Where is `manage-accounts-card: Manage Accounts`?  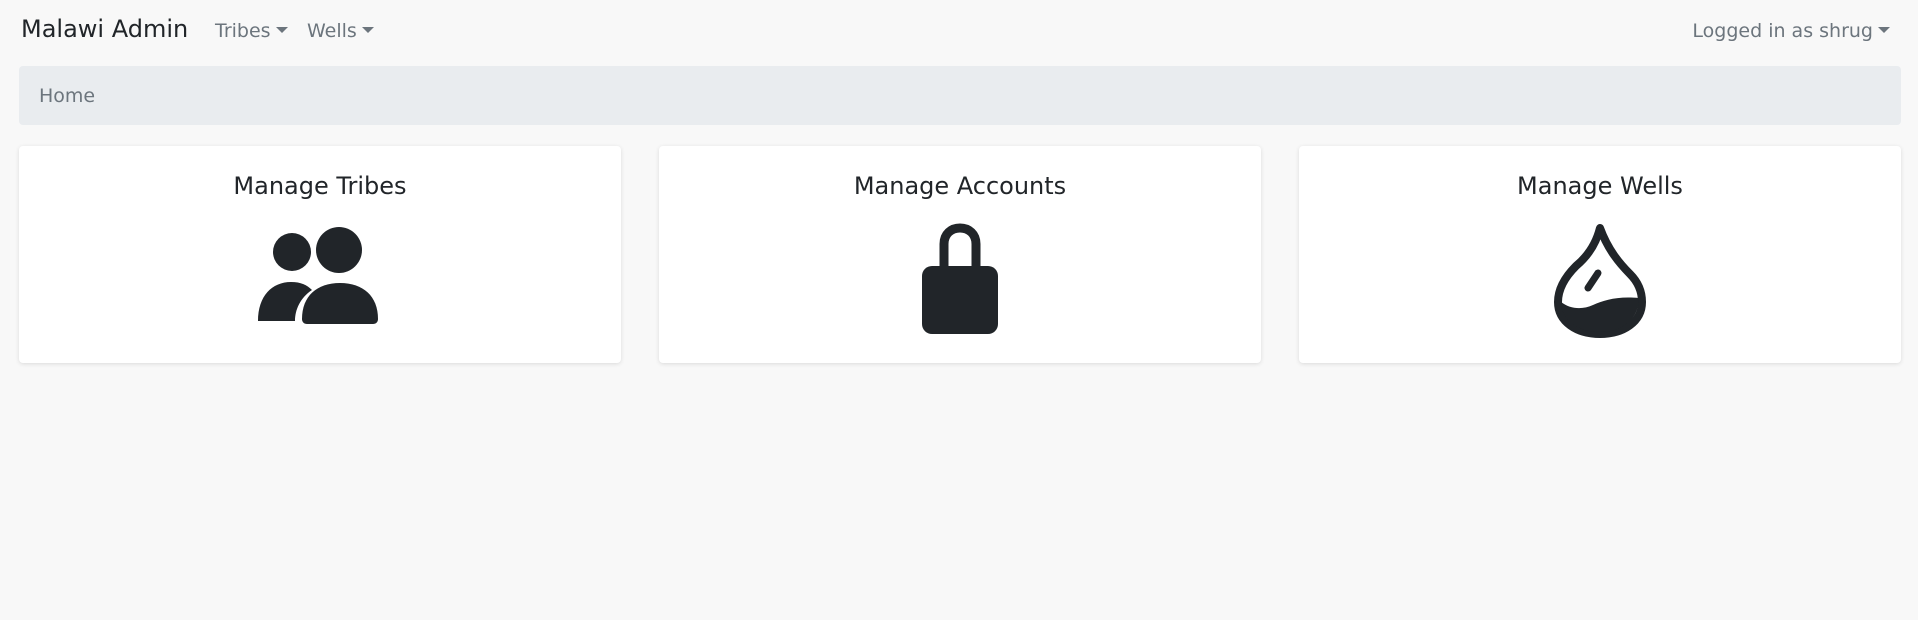 manage-accounts-card: Manage Accounts is located at coordinates (960, 254).